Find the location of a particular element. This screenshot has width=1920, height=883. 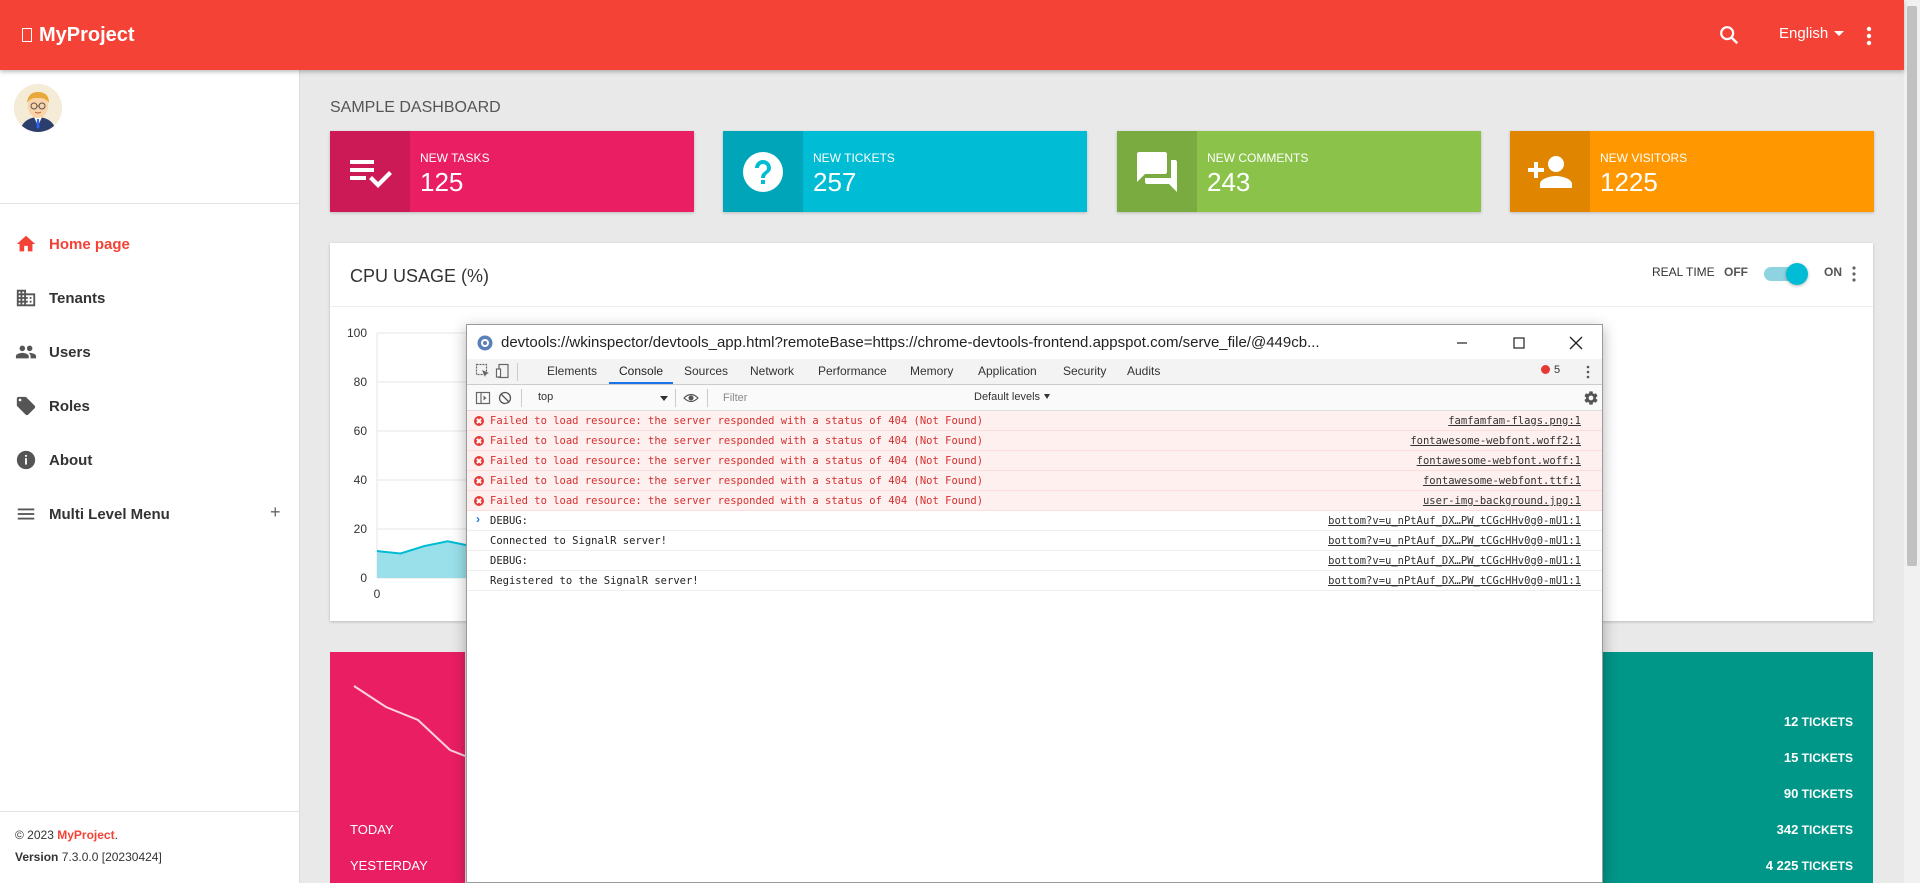

close-icon is located at coordinates (1576, 343).